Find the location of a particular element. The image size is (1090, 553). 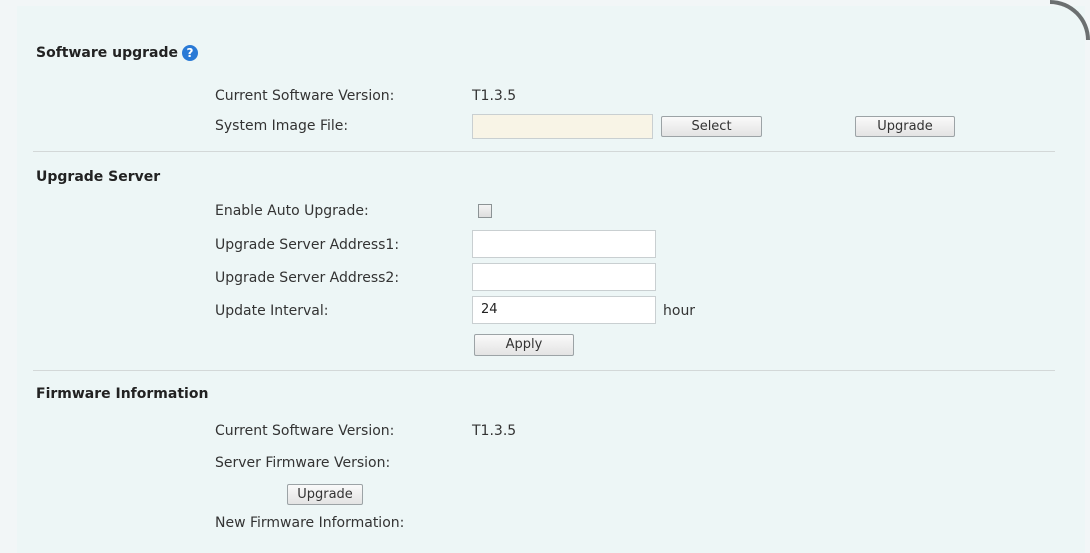

update-interval-unit: hour is located at coordinates (679, 311).